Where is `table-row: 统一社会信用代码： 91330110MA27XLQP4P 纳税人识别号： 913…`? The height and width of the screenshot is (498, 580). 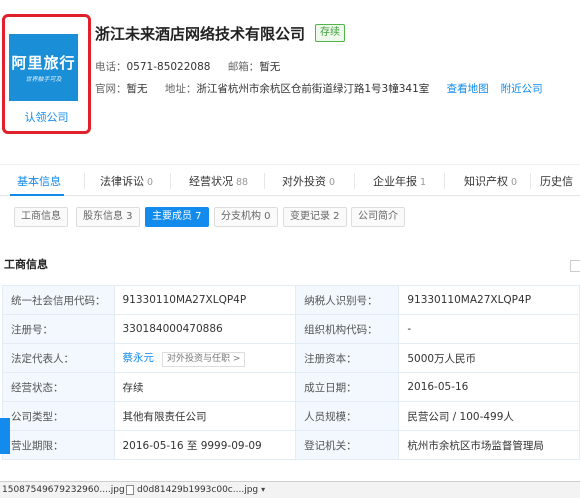
table-row: 统一社会信用代码： 91330110MA27XLQP4P 纳税人识别号： 913… is located at coordinates (291, 300).